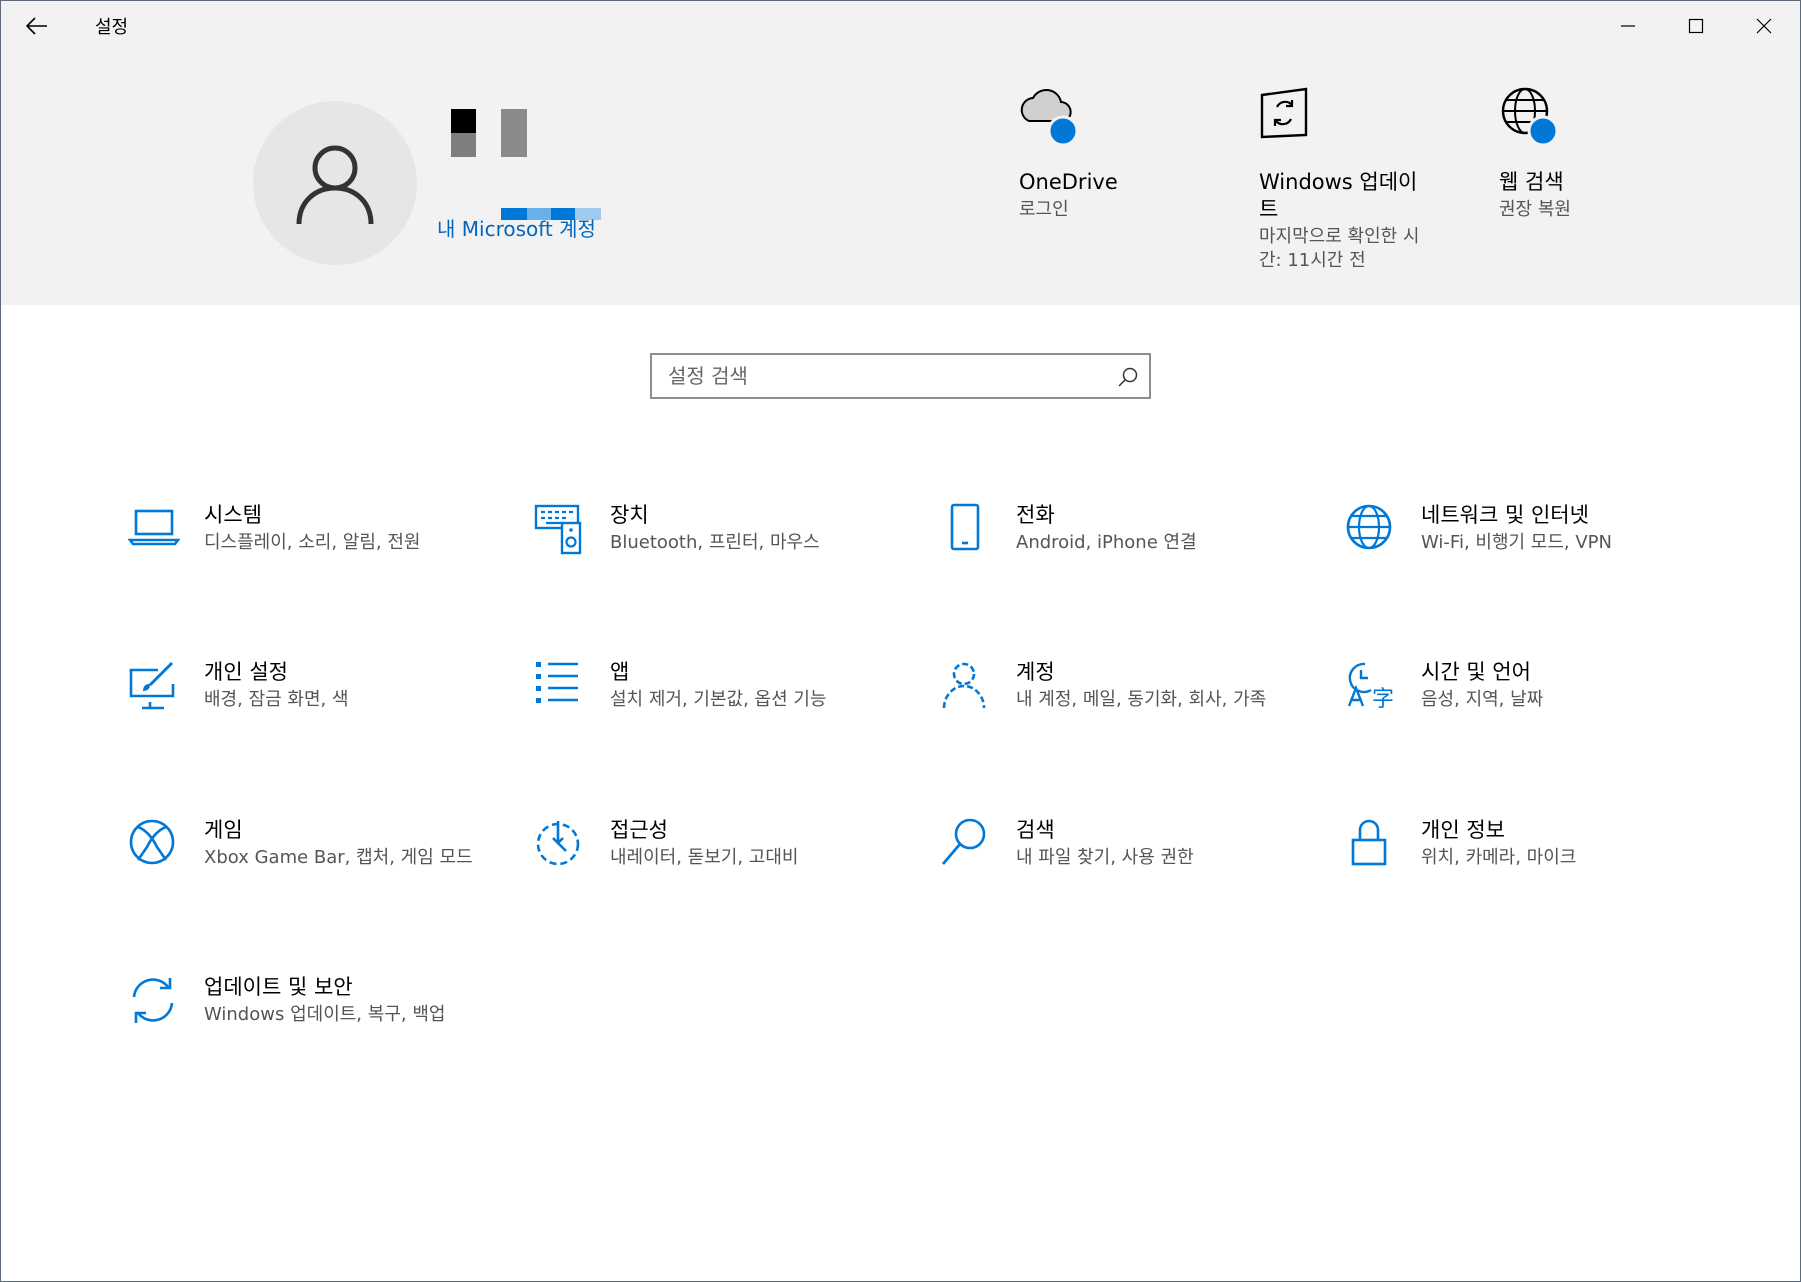 The width and height of the screenshot is (1801, 1282). I want to click on tile-title: 개인 정보, so click(1463, 830).